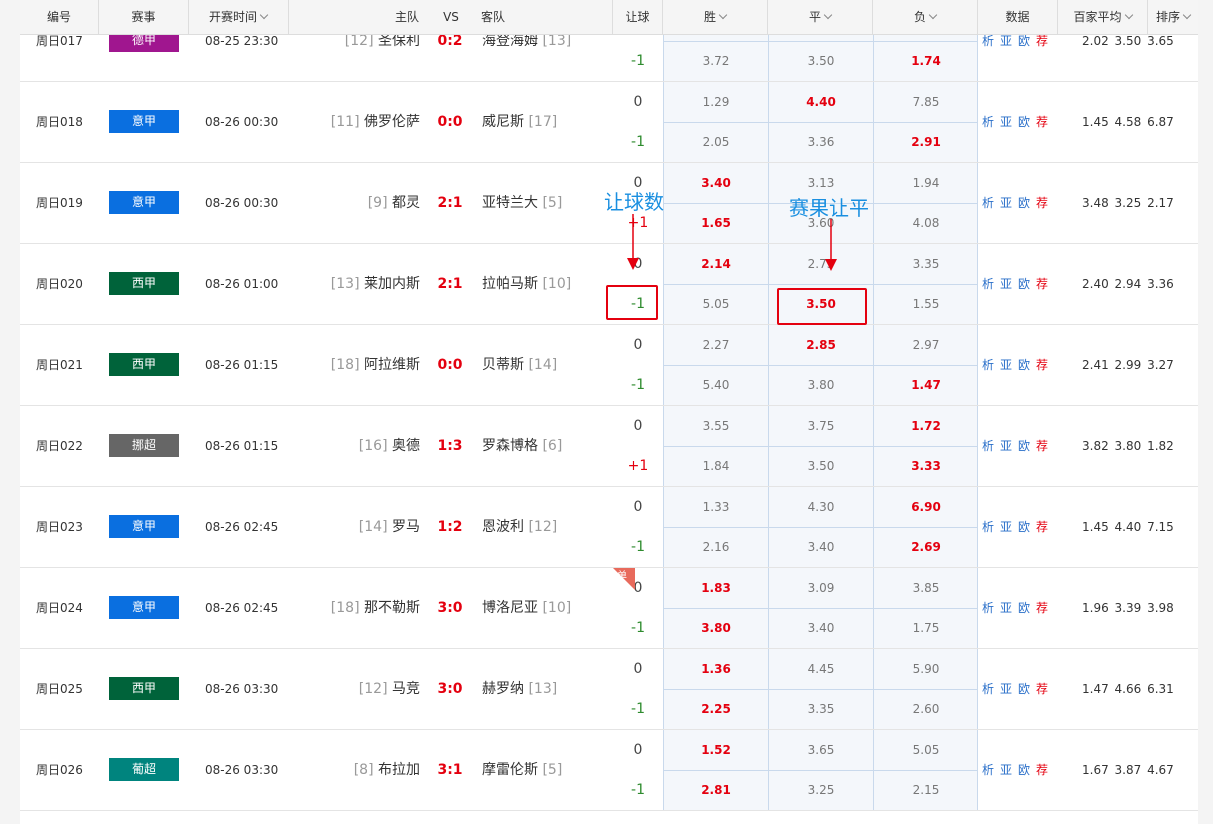 This screenshot has height=824, width=1213. I want to click on odds-cell: 2.81, so click(716, 790).